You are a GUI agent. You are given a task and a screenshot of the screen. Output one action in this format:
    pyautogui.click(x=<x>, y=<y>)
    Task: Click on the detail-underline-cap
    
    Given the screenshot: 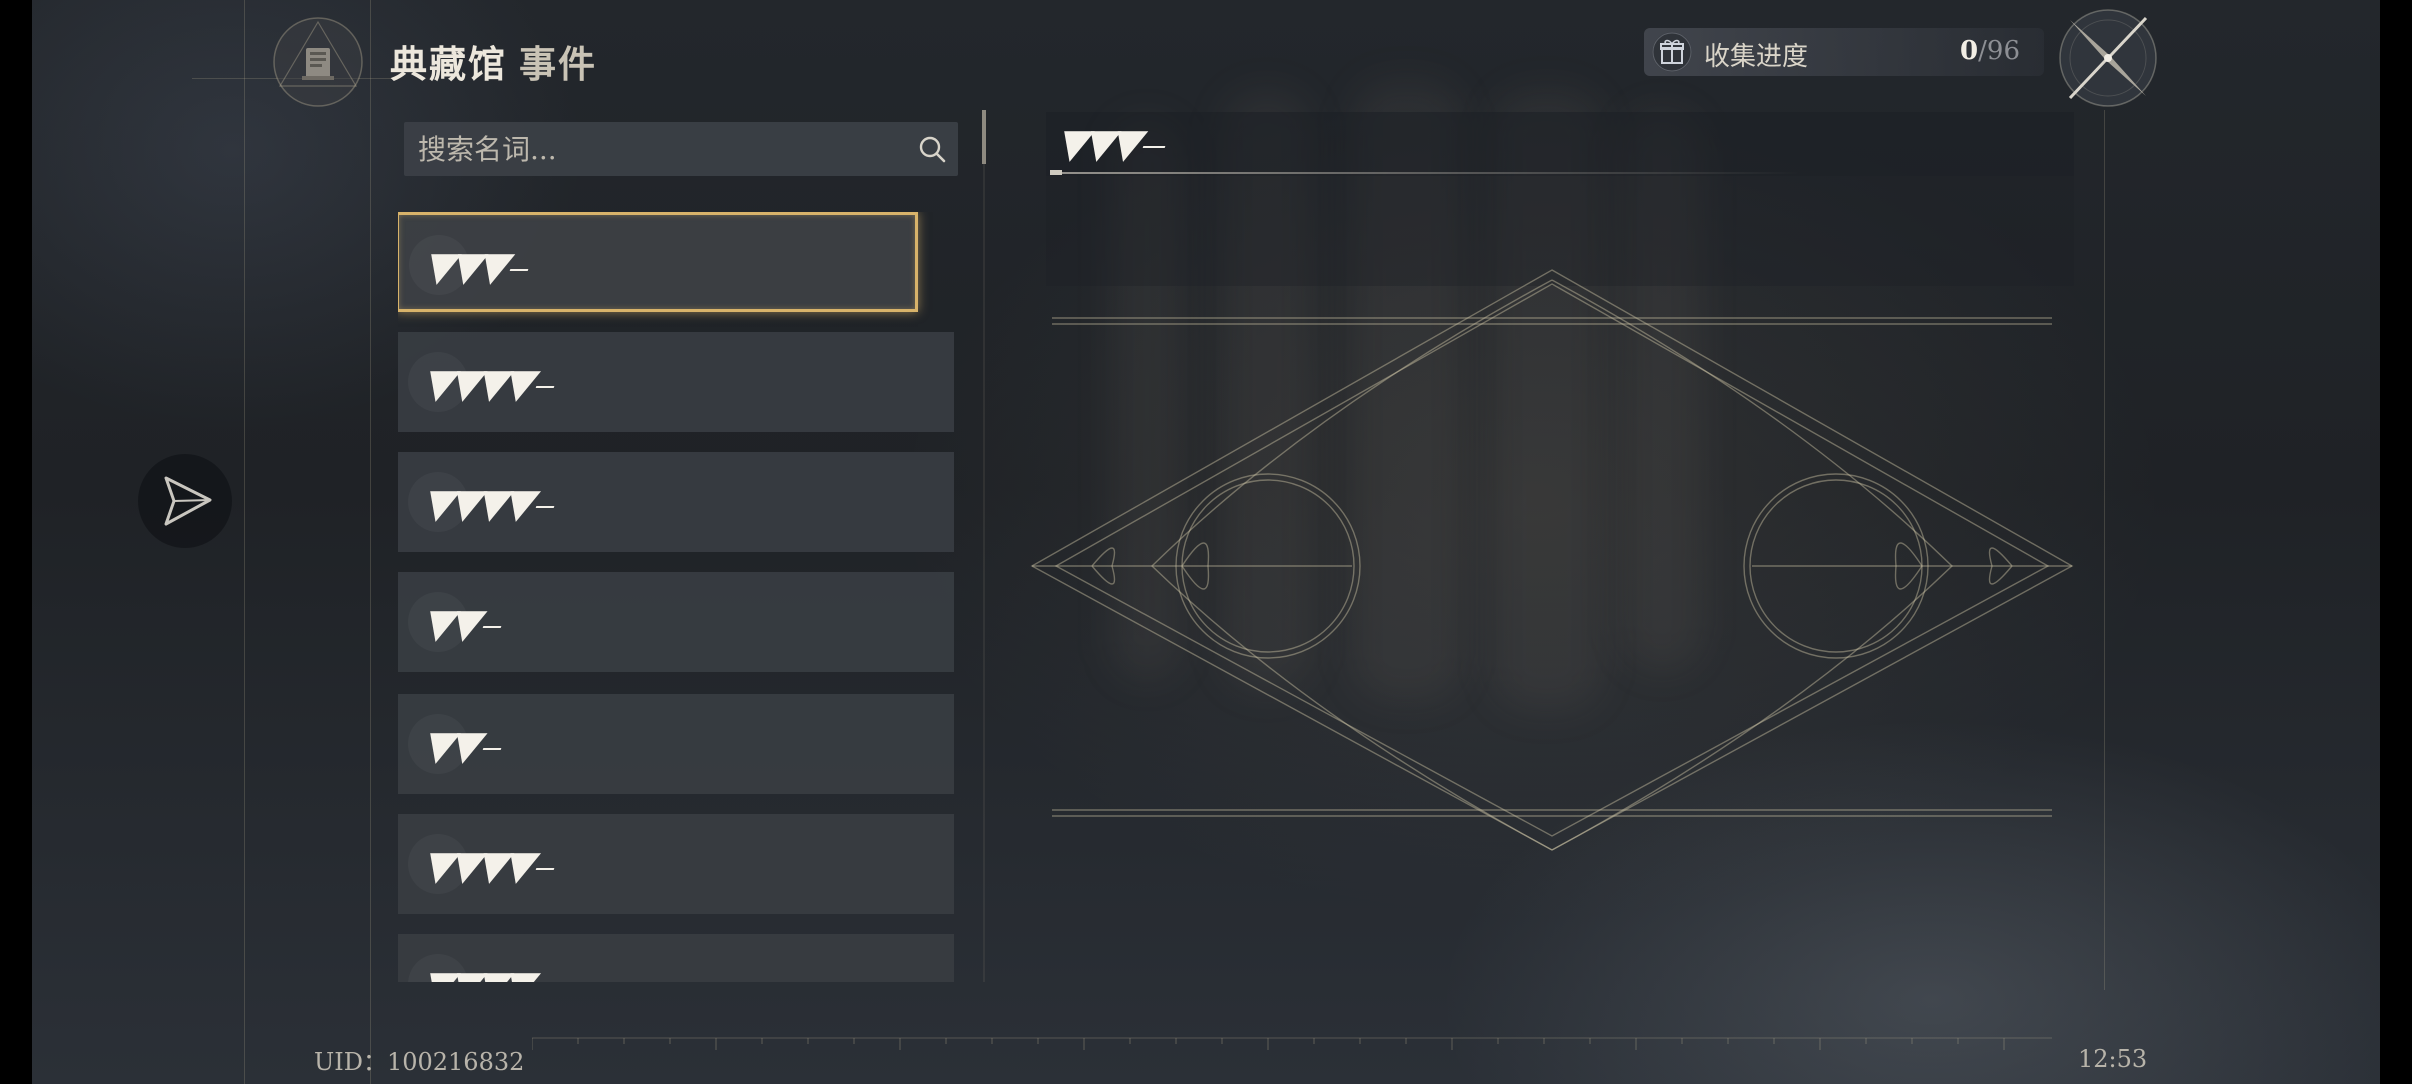 What is the action you would take?
    pyautogui.click(x=1056, y=172)
    